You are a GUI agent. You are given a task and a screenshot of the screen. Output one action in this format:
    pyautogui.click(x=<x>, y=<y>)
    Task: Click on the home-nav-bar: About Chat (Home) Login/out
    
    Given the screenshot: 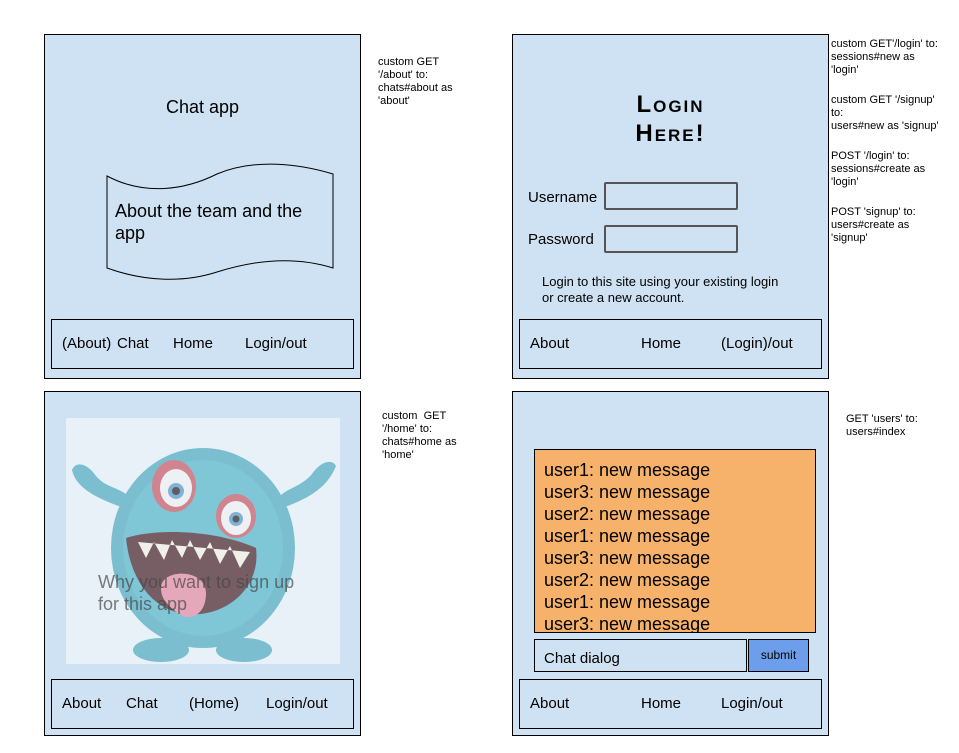 What is the action you would take?
    pyautogui.click(x=202, y=704)
    